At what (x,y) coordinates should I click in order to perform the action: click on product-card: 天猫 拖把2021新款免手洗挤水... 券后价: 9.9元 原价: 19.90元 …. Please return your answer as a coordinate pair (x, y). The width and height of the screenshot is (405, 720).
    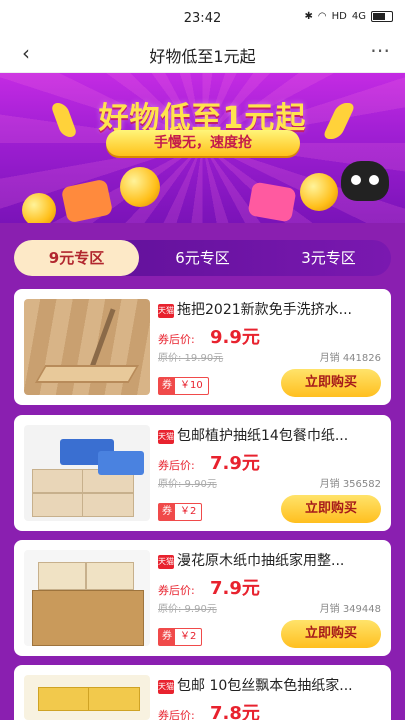
    Looking at the image, I should click on (202, 347).